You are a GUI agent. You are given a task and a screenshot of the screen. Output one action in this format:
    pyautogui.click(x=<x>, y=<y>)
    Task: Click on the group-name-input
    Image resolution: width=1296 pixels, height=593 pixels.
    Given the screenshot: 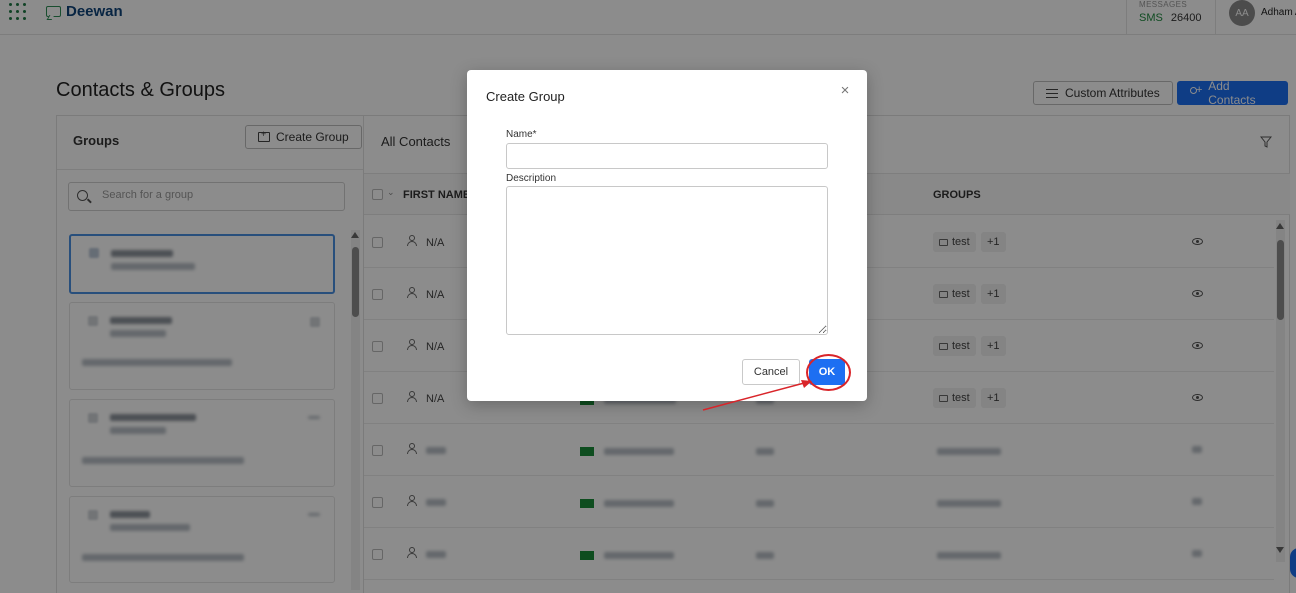 What is the action you would take?
    pyautogui.click(x=667, y=156)
    